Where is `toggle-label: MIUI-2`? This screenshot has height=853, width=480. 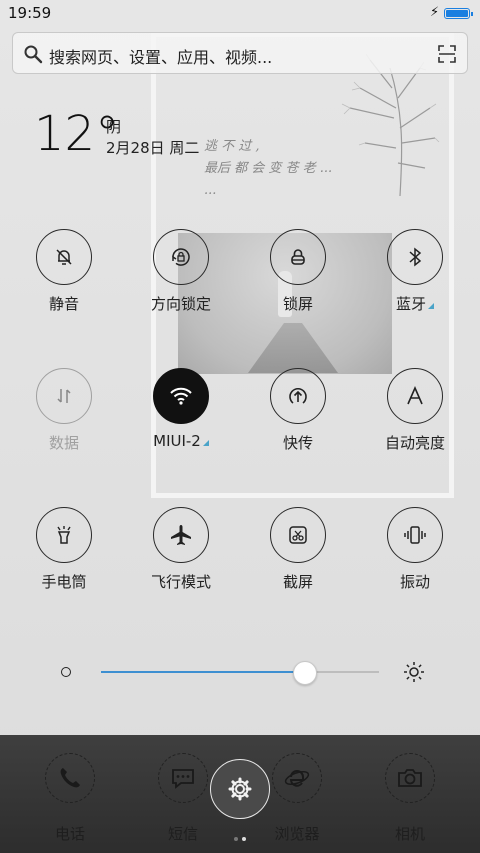 toggle-label: MIUI-2 is located at coordinates (181, 441).